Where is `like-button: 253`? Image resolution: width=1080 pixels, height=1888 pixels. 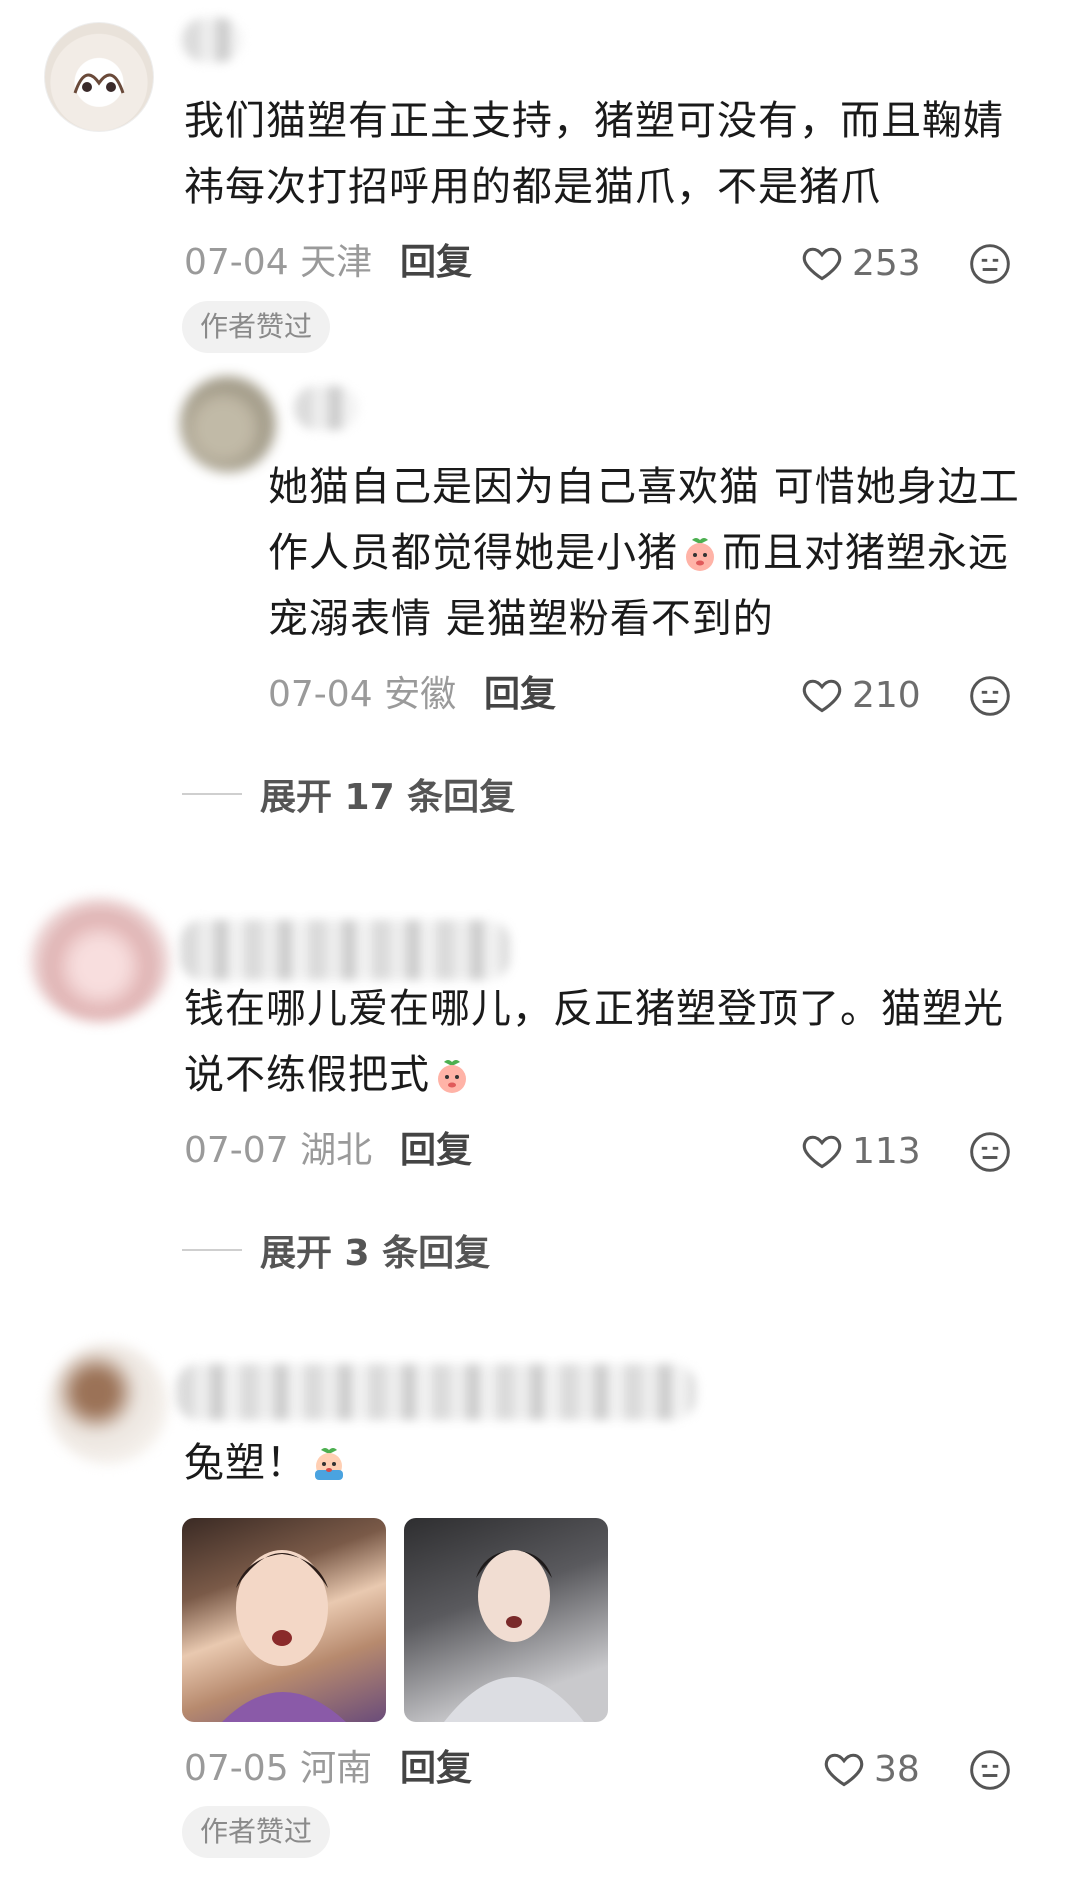
like-button: 253 is located at coordinates (860, 263).